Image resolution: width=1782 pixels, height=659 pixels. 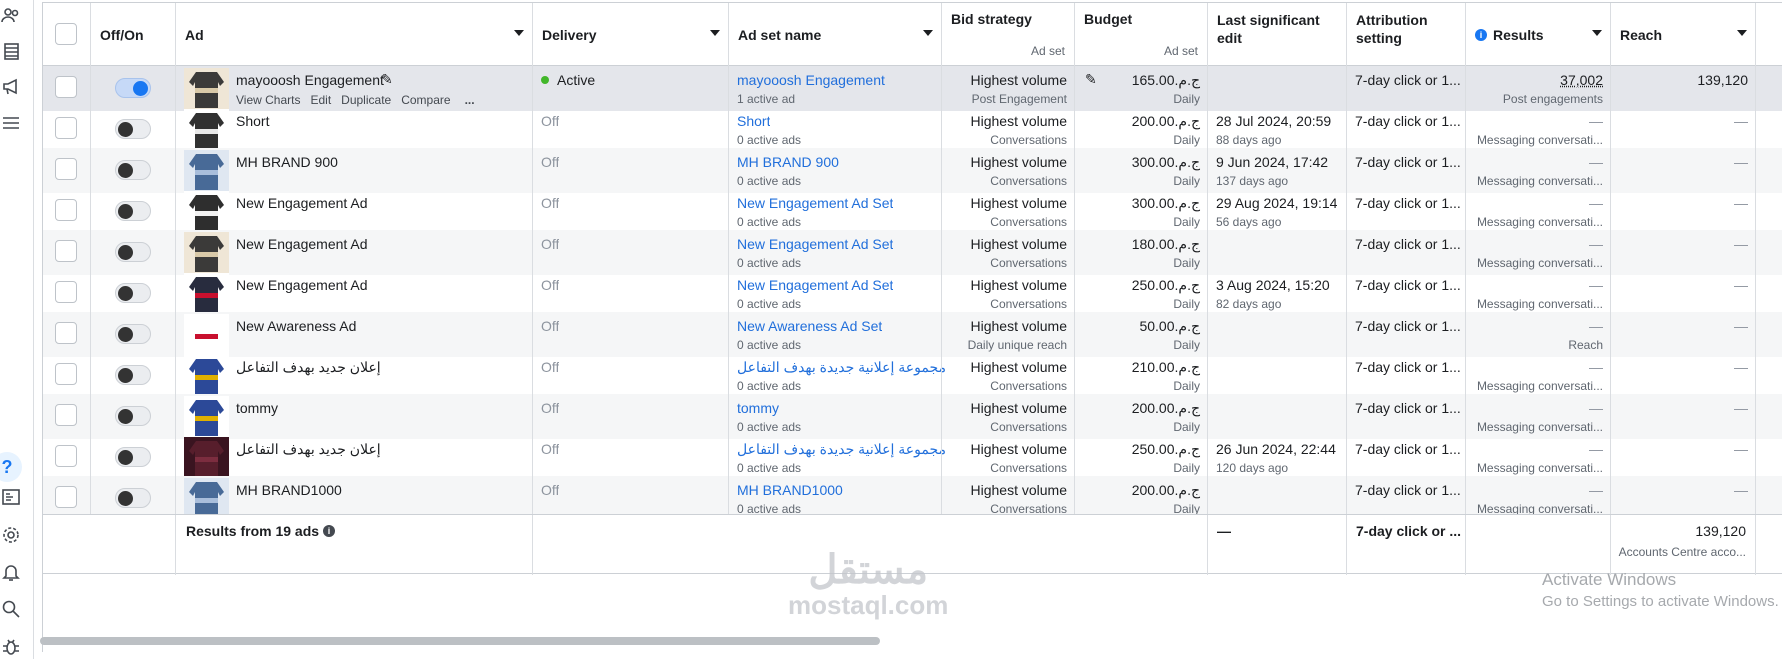 What do you see at coordinates (790, 490) in the screenshot?
I see `adset-link: MH BRAND1000` at bounding box center [790, 490].